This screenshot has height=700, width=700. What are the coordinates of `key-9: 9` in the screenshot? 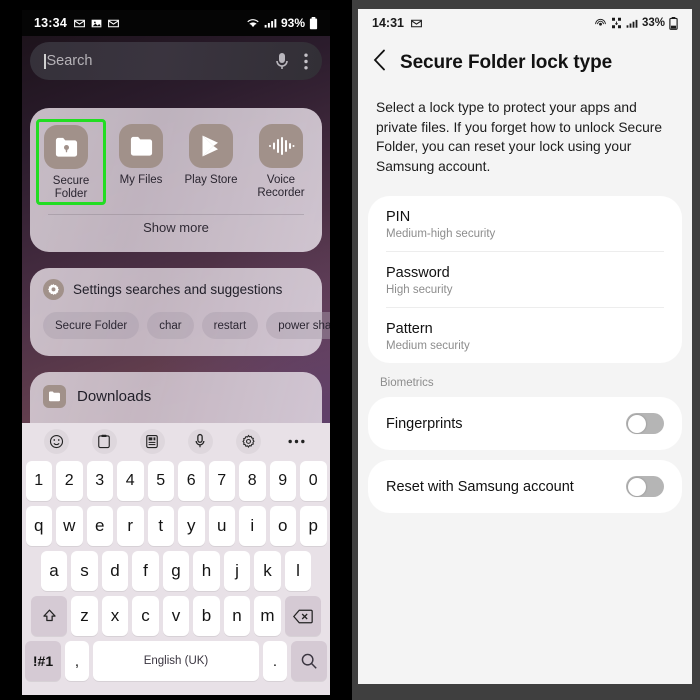 It's located at (282, 481).